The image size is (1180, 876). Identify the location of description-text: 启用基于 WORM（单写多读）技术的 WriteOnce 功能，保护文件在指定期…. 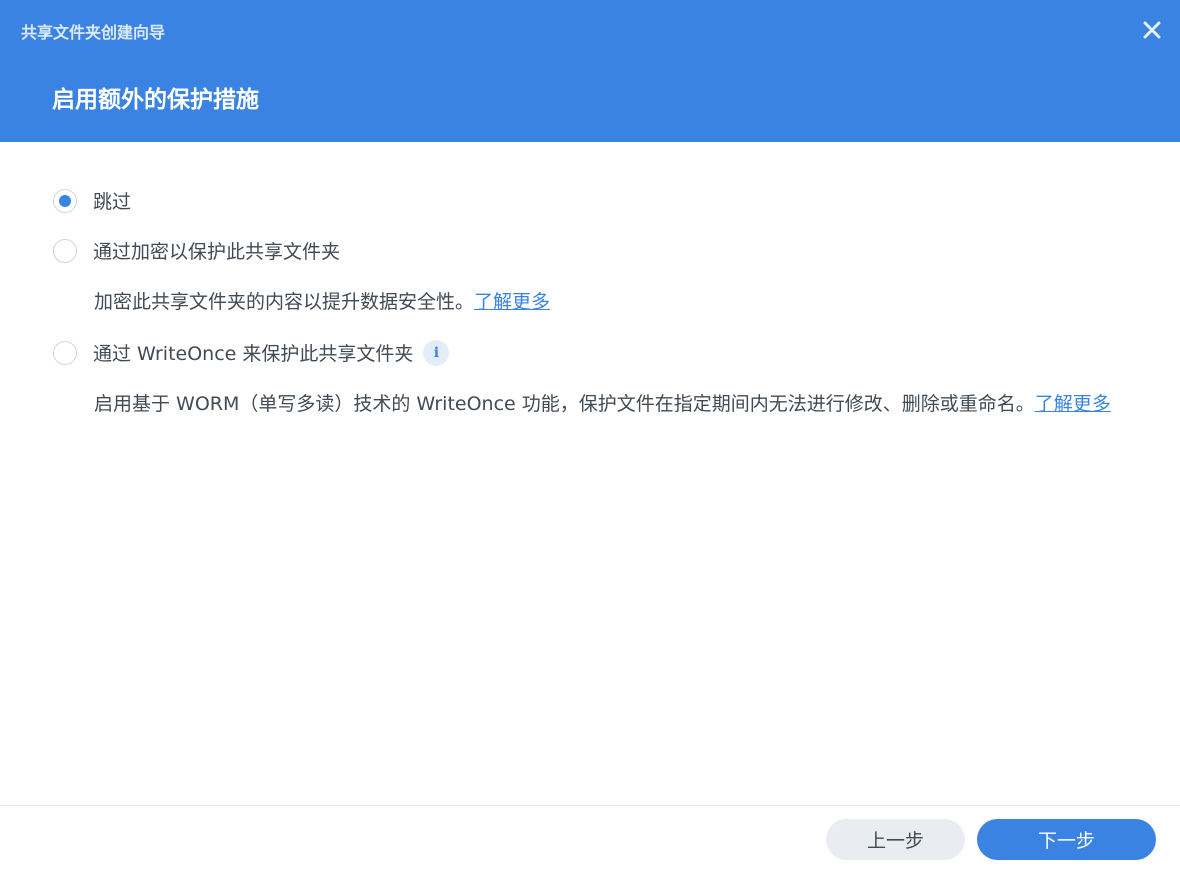
(564, 404).